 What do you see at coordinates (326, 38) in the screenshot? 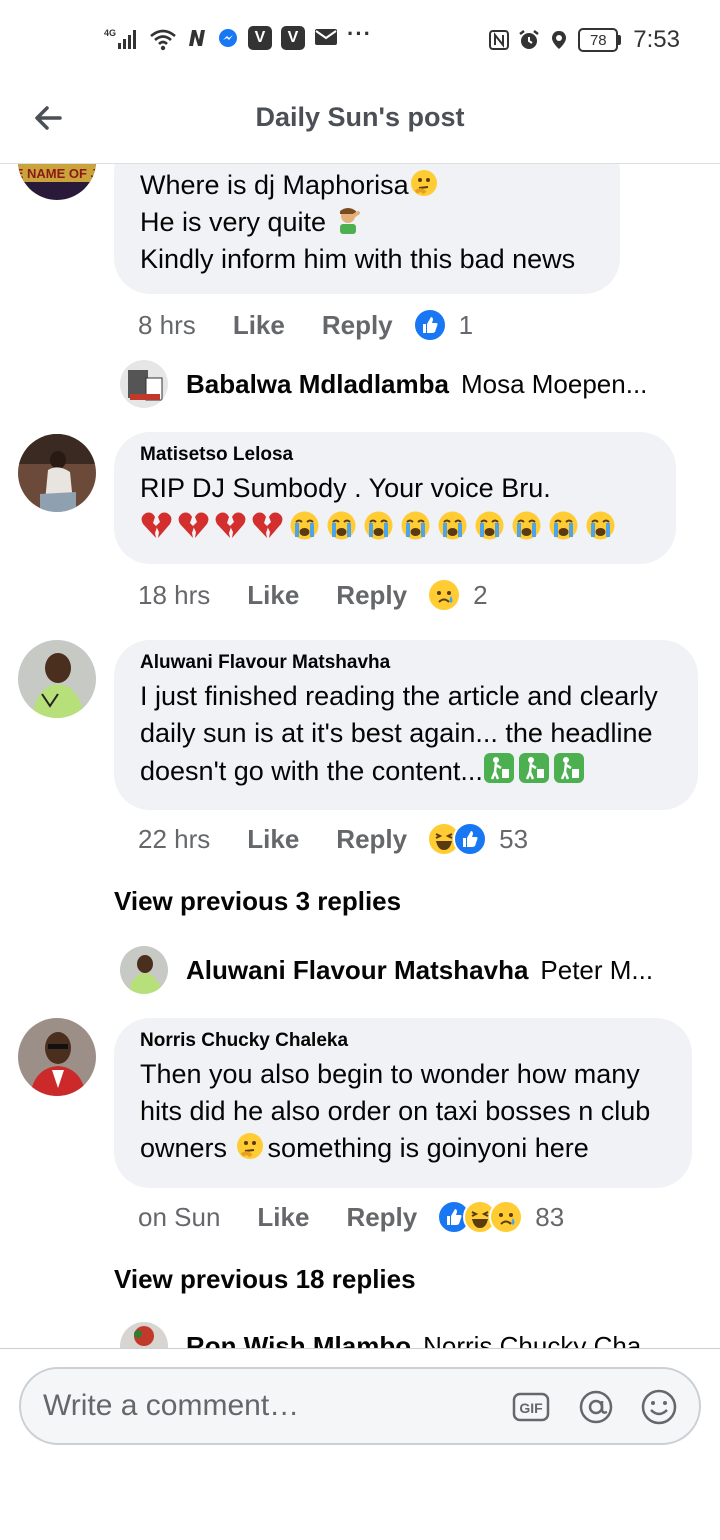
I see `mail-icon` at bounding box center [326, 38].